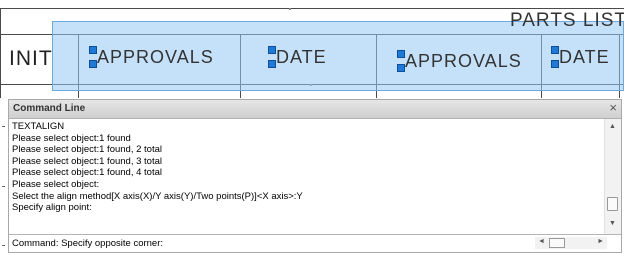  Describe the element at coordinates (301, 57) in the screenshot. I see `date-label-1: DATE` at that location.